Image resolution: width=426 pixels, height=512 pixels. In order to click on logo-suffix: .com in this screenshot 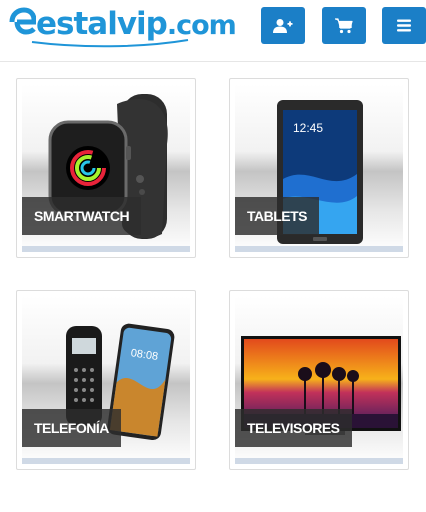, I will do `click(201, 25)`.